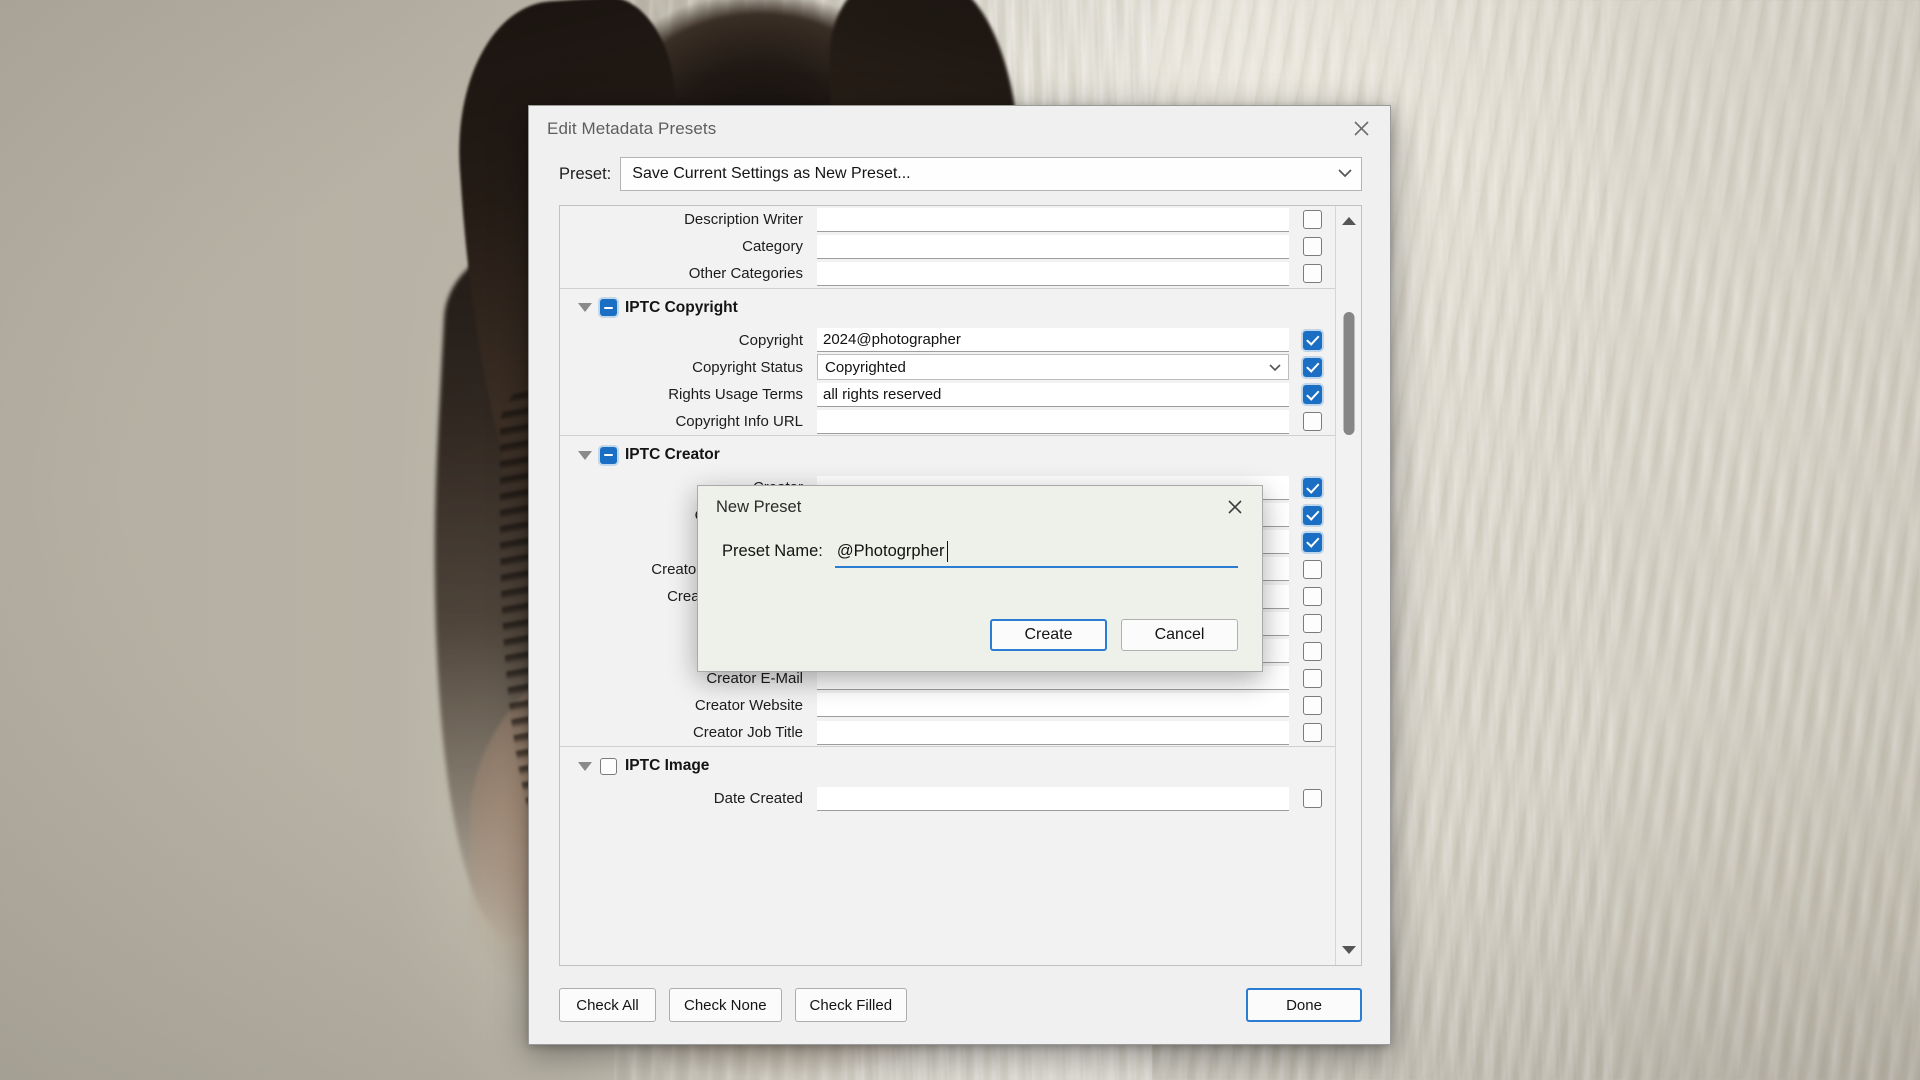 The width and height of the screenshot is (1920, 1080). I want to click on check-all-button: Check All, so click(607, 1005).